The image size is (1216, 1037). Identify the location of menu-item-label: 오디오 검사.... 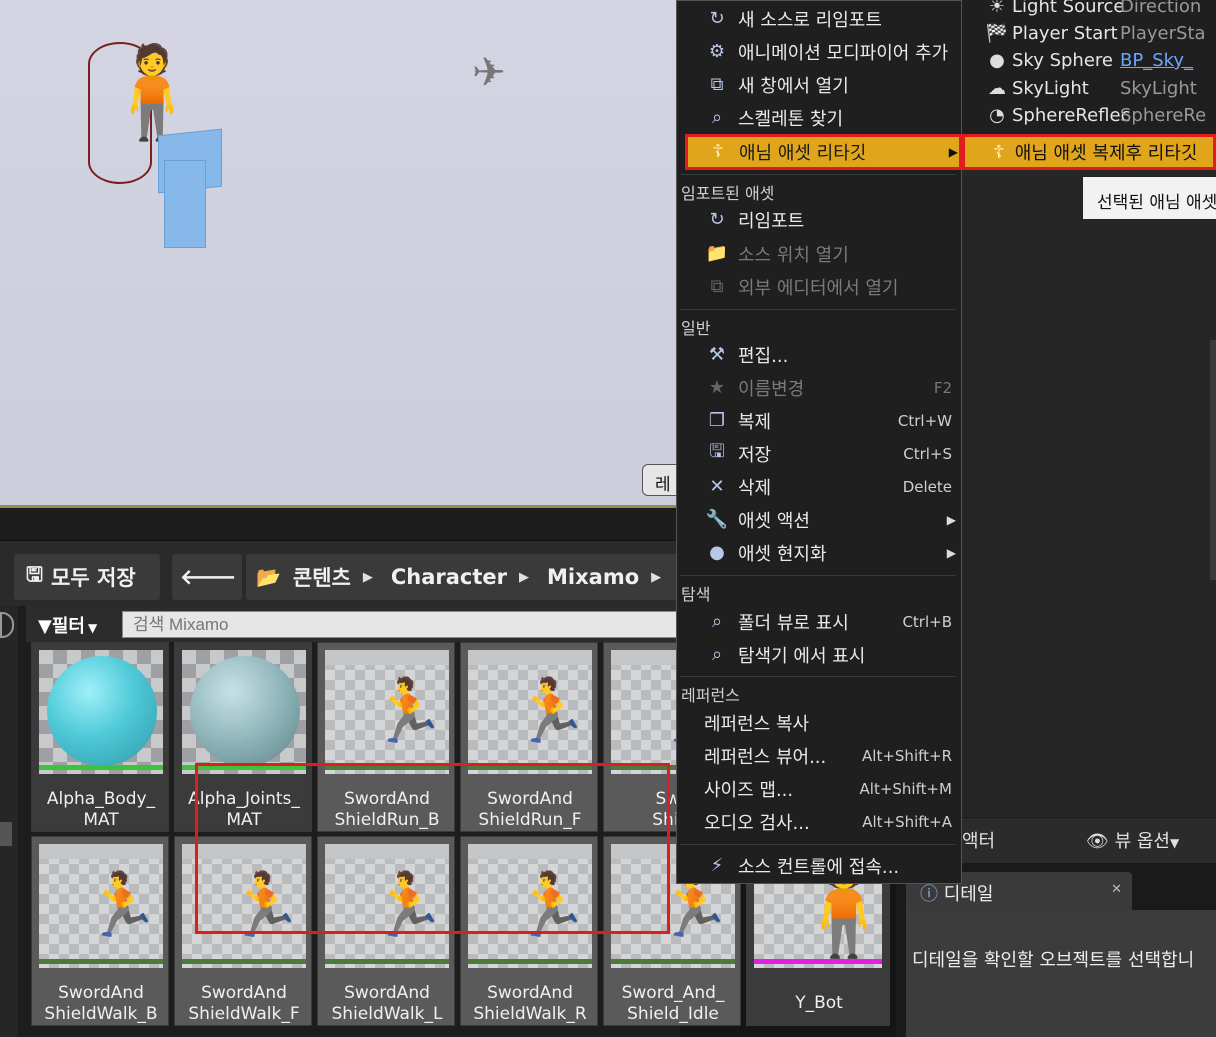
(757, 823).